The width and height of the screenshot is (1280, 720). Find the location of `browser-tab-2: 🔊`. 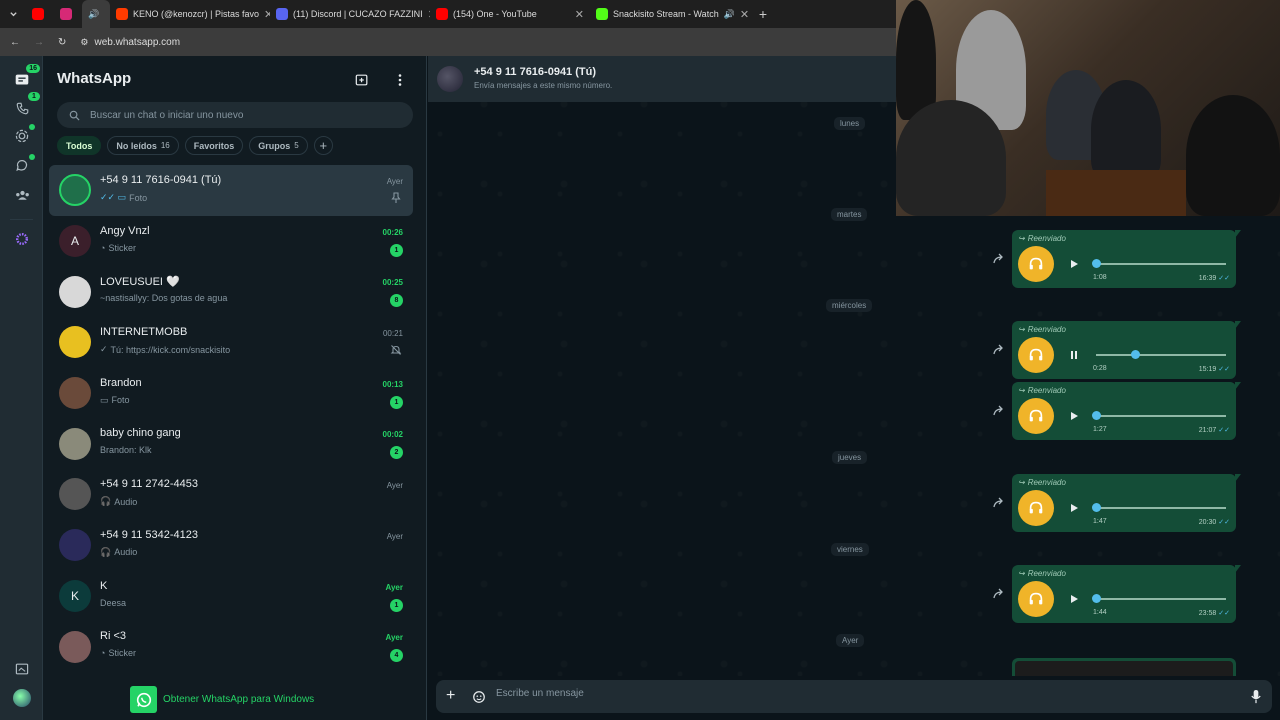

browser-tab-2: 🔊 is located at coordinates (96, 14).